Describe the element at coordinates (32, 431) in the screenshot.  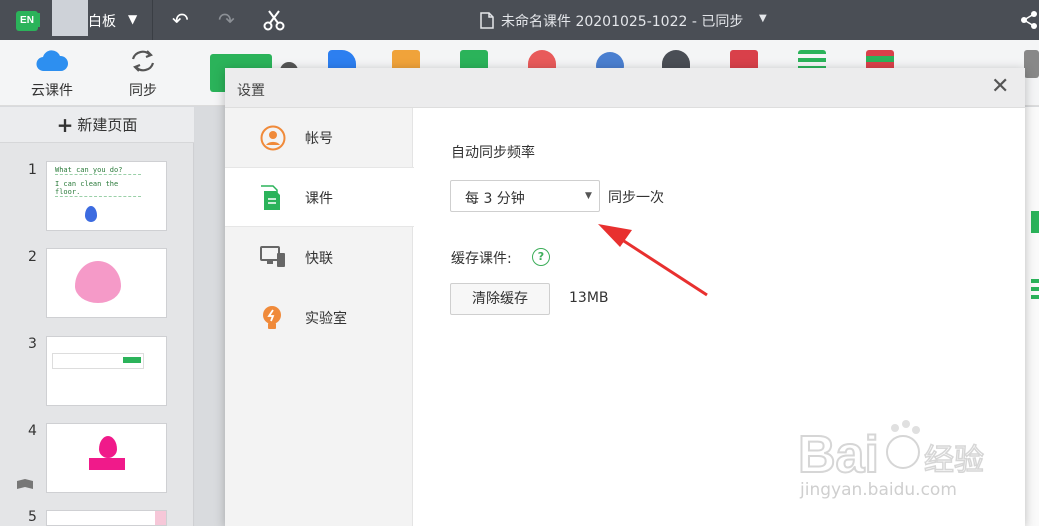
I see `slide-number: 4` at that location.